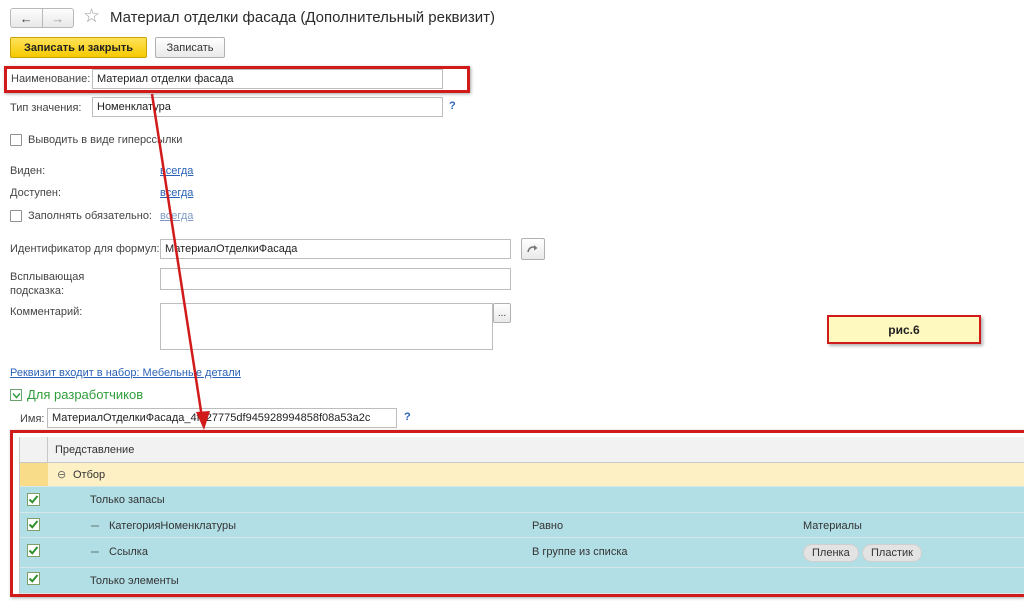 This screenshot has width=1024, height=603. What do you see at coordinates (46, 108) in the screenshot?
I see `type-label: Тип значения:` at bounding box center [46, 108].